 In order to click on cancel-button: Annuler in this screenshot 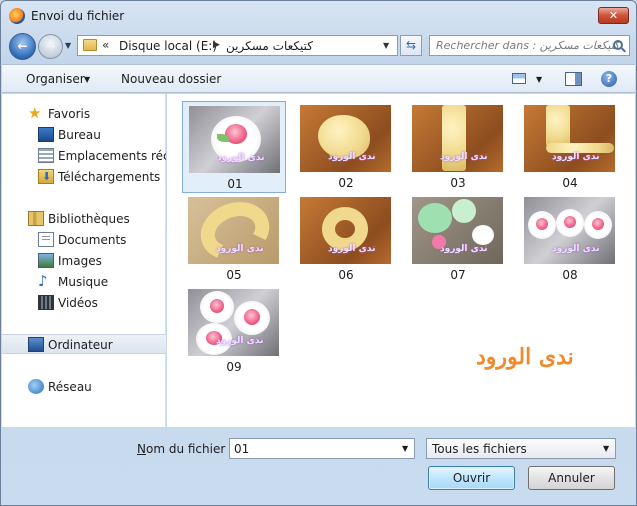, I will do `click(571, 478)`.